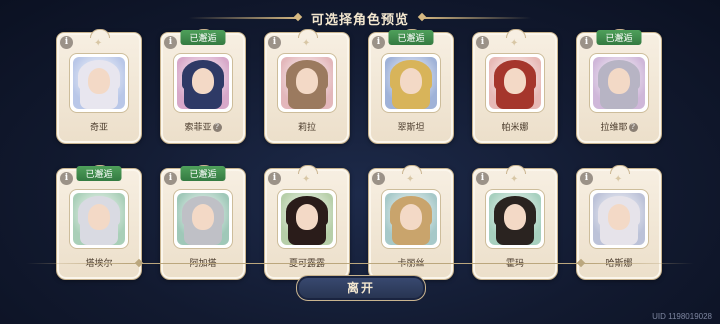  I want to click on character-card: i ✦ 奇亚, so click(99, 86).